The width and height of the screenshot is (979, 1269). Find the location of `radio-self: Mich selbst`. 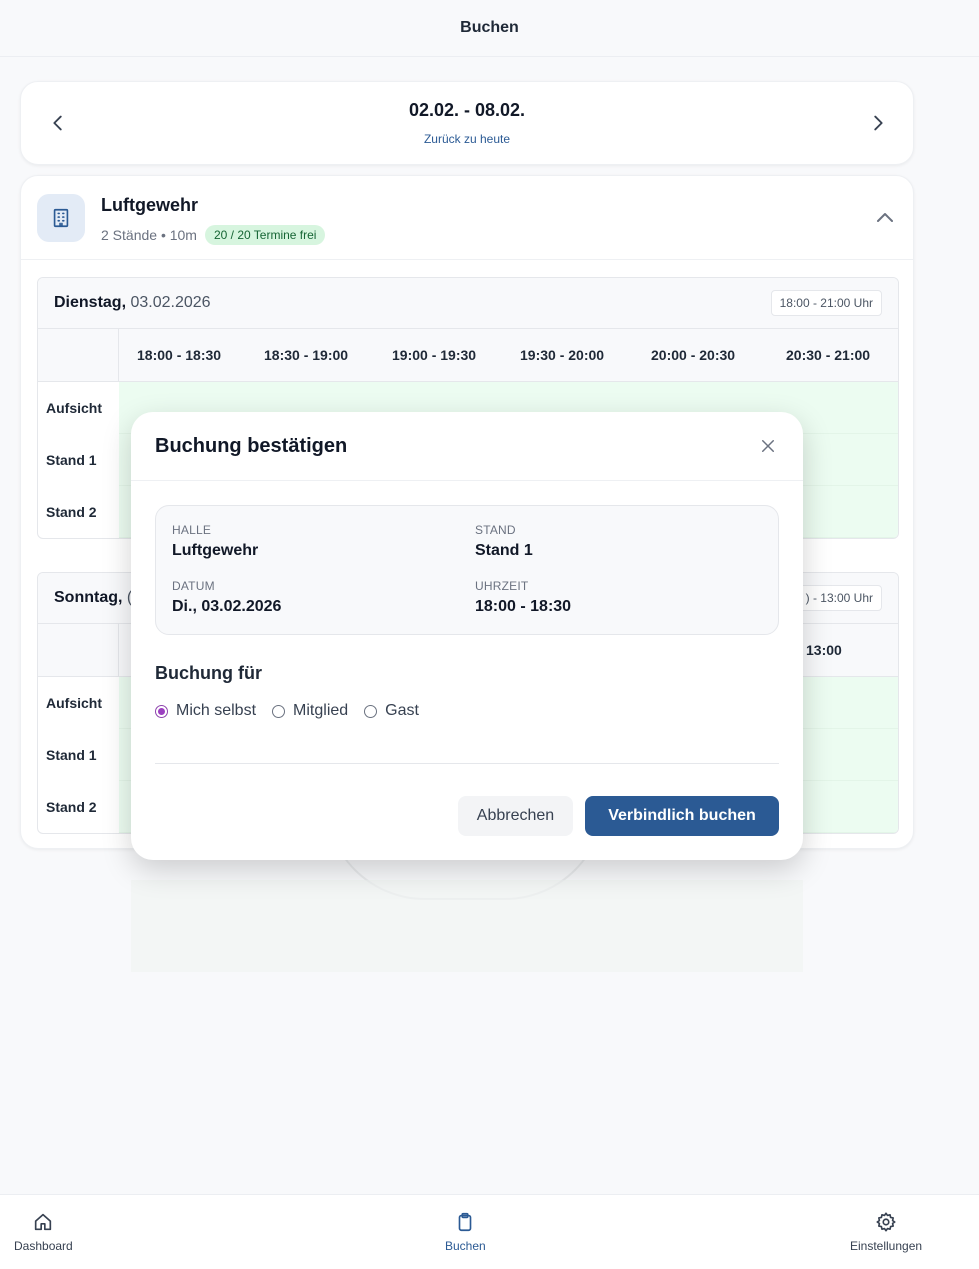

radio-self: Mich selbst is located at coordinates (205, 711).